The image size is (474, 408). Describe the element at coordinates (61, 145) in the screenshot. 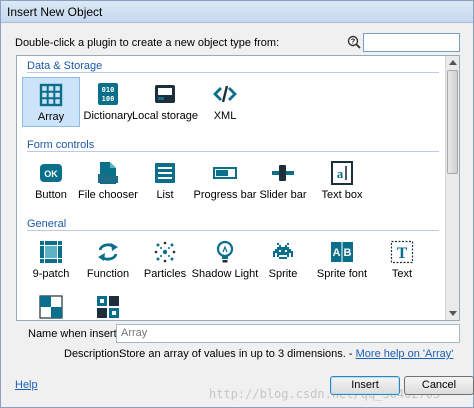

I see `category-form-controls: Form controls` at that location.